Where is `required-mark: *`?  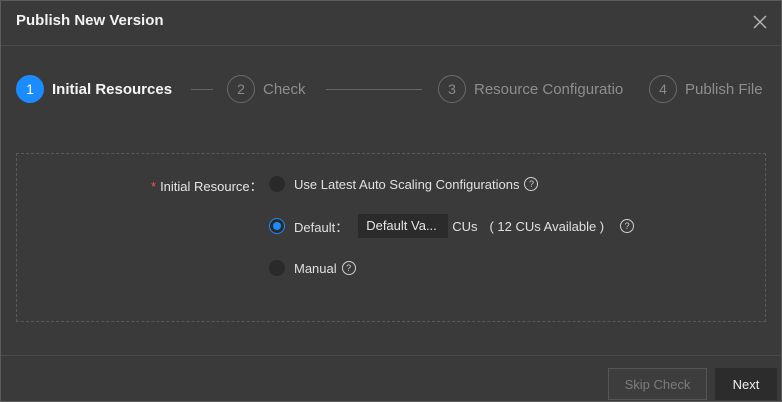 required-mark: * is located at coordinates (154, 186).